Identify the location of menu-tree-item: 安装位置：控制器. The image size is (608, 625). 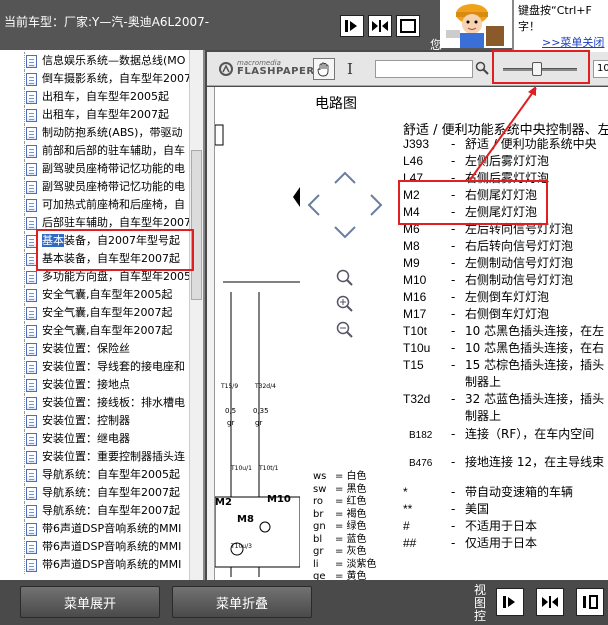
(95, 421).